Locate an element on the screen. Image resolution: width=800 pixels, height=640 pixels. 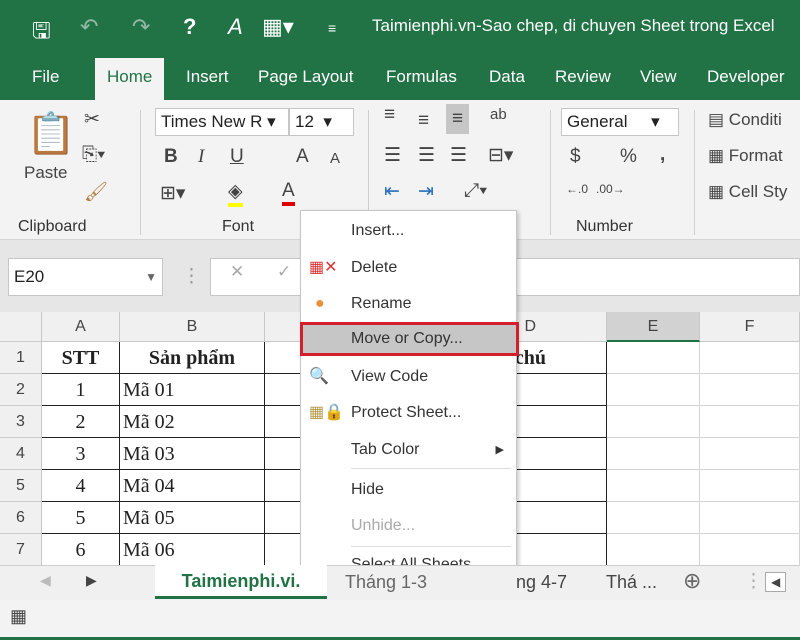
fill-color-icon: ◈ is located at coordinates (235, 193).